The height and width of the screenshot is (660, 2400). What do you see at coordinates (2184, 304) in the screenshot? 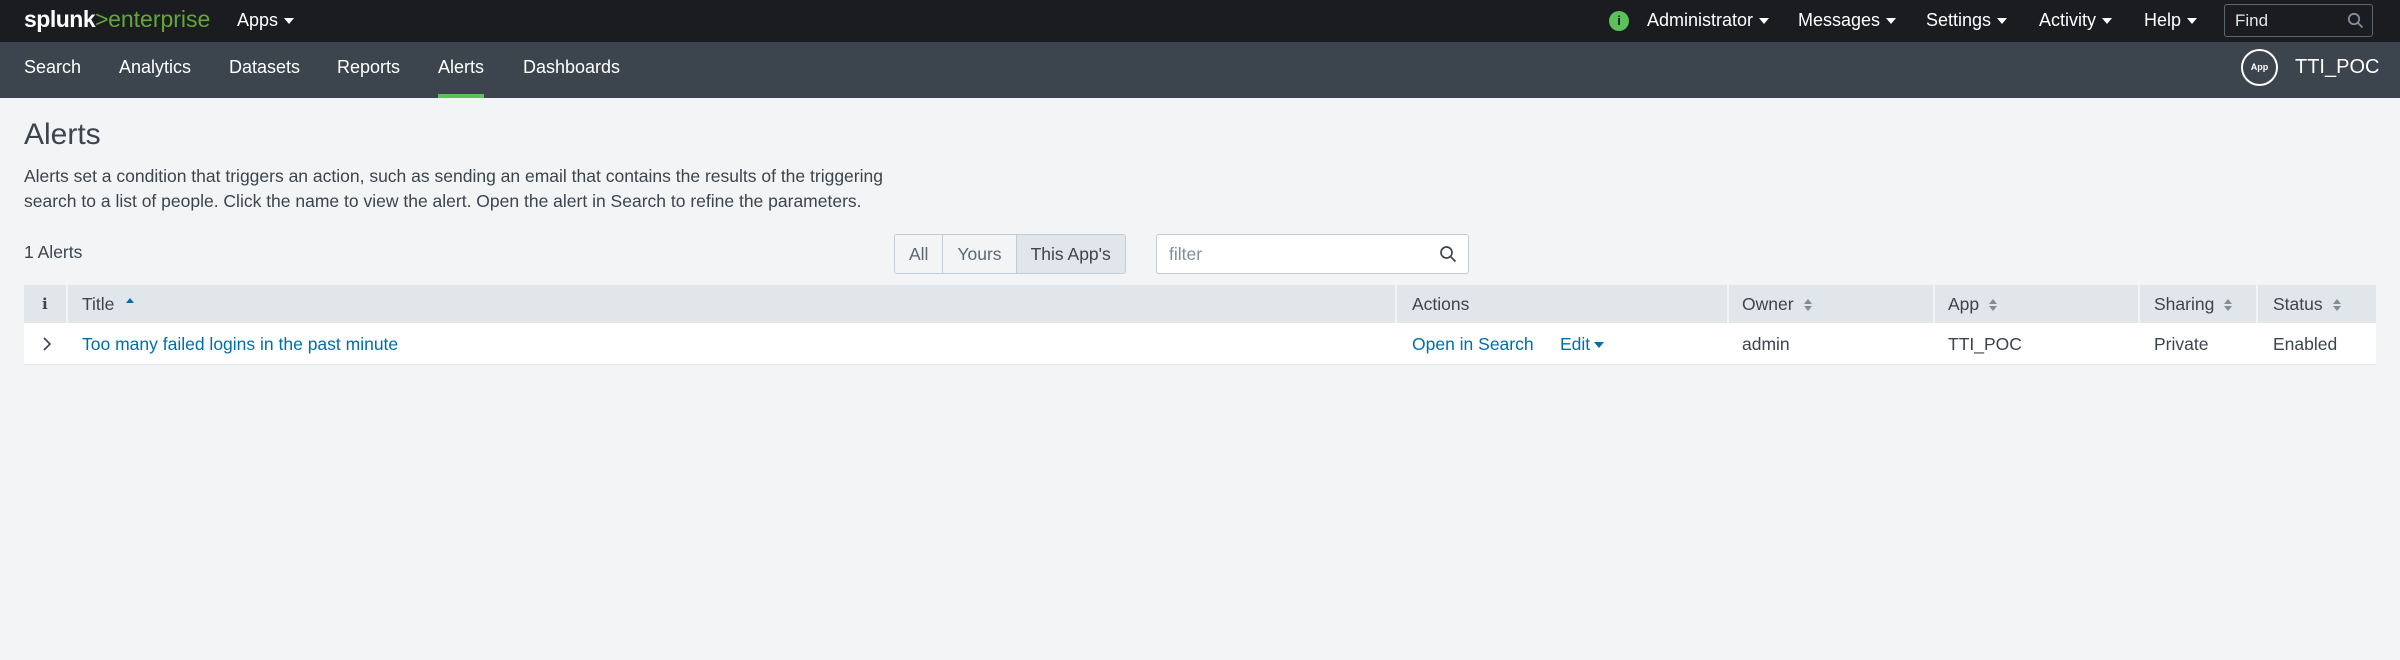
I see `sharing-header-label: Sharing` at bounding box center [2184, 304].